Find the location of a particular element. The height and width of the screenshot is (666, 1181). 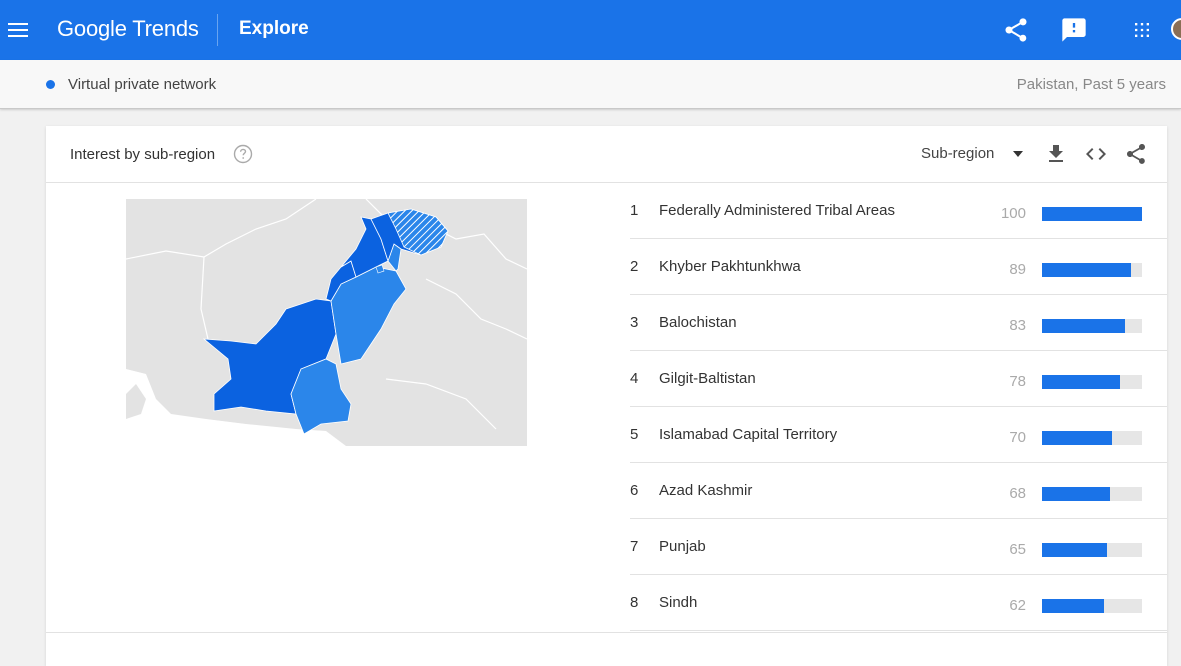

apps-grid-icon is located at coordinates (1142, 30).